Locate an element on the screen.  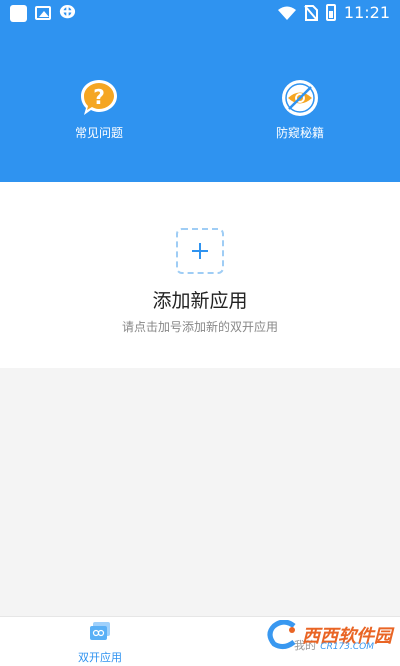
status-time: 11:21 is located at coordinates (366, 12).